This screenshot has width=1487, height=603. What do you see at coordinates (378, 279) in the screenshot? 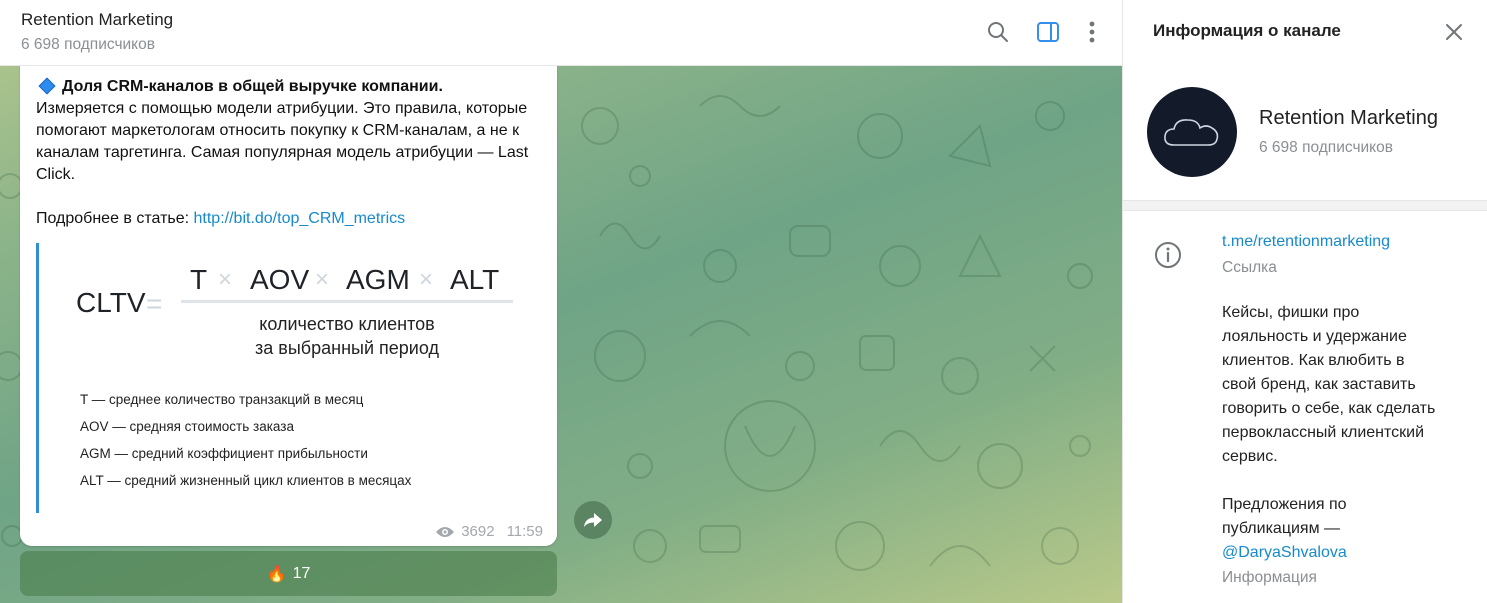
I see `formula-term-agm: AGM` at bounding box center [378, 279].